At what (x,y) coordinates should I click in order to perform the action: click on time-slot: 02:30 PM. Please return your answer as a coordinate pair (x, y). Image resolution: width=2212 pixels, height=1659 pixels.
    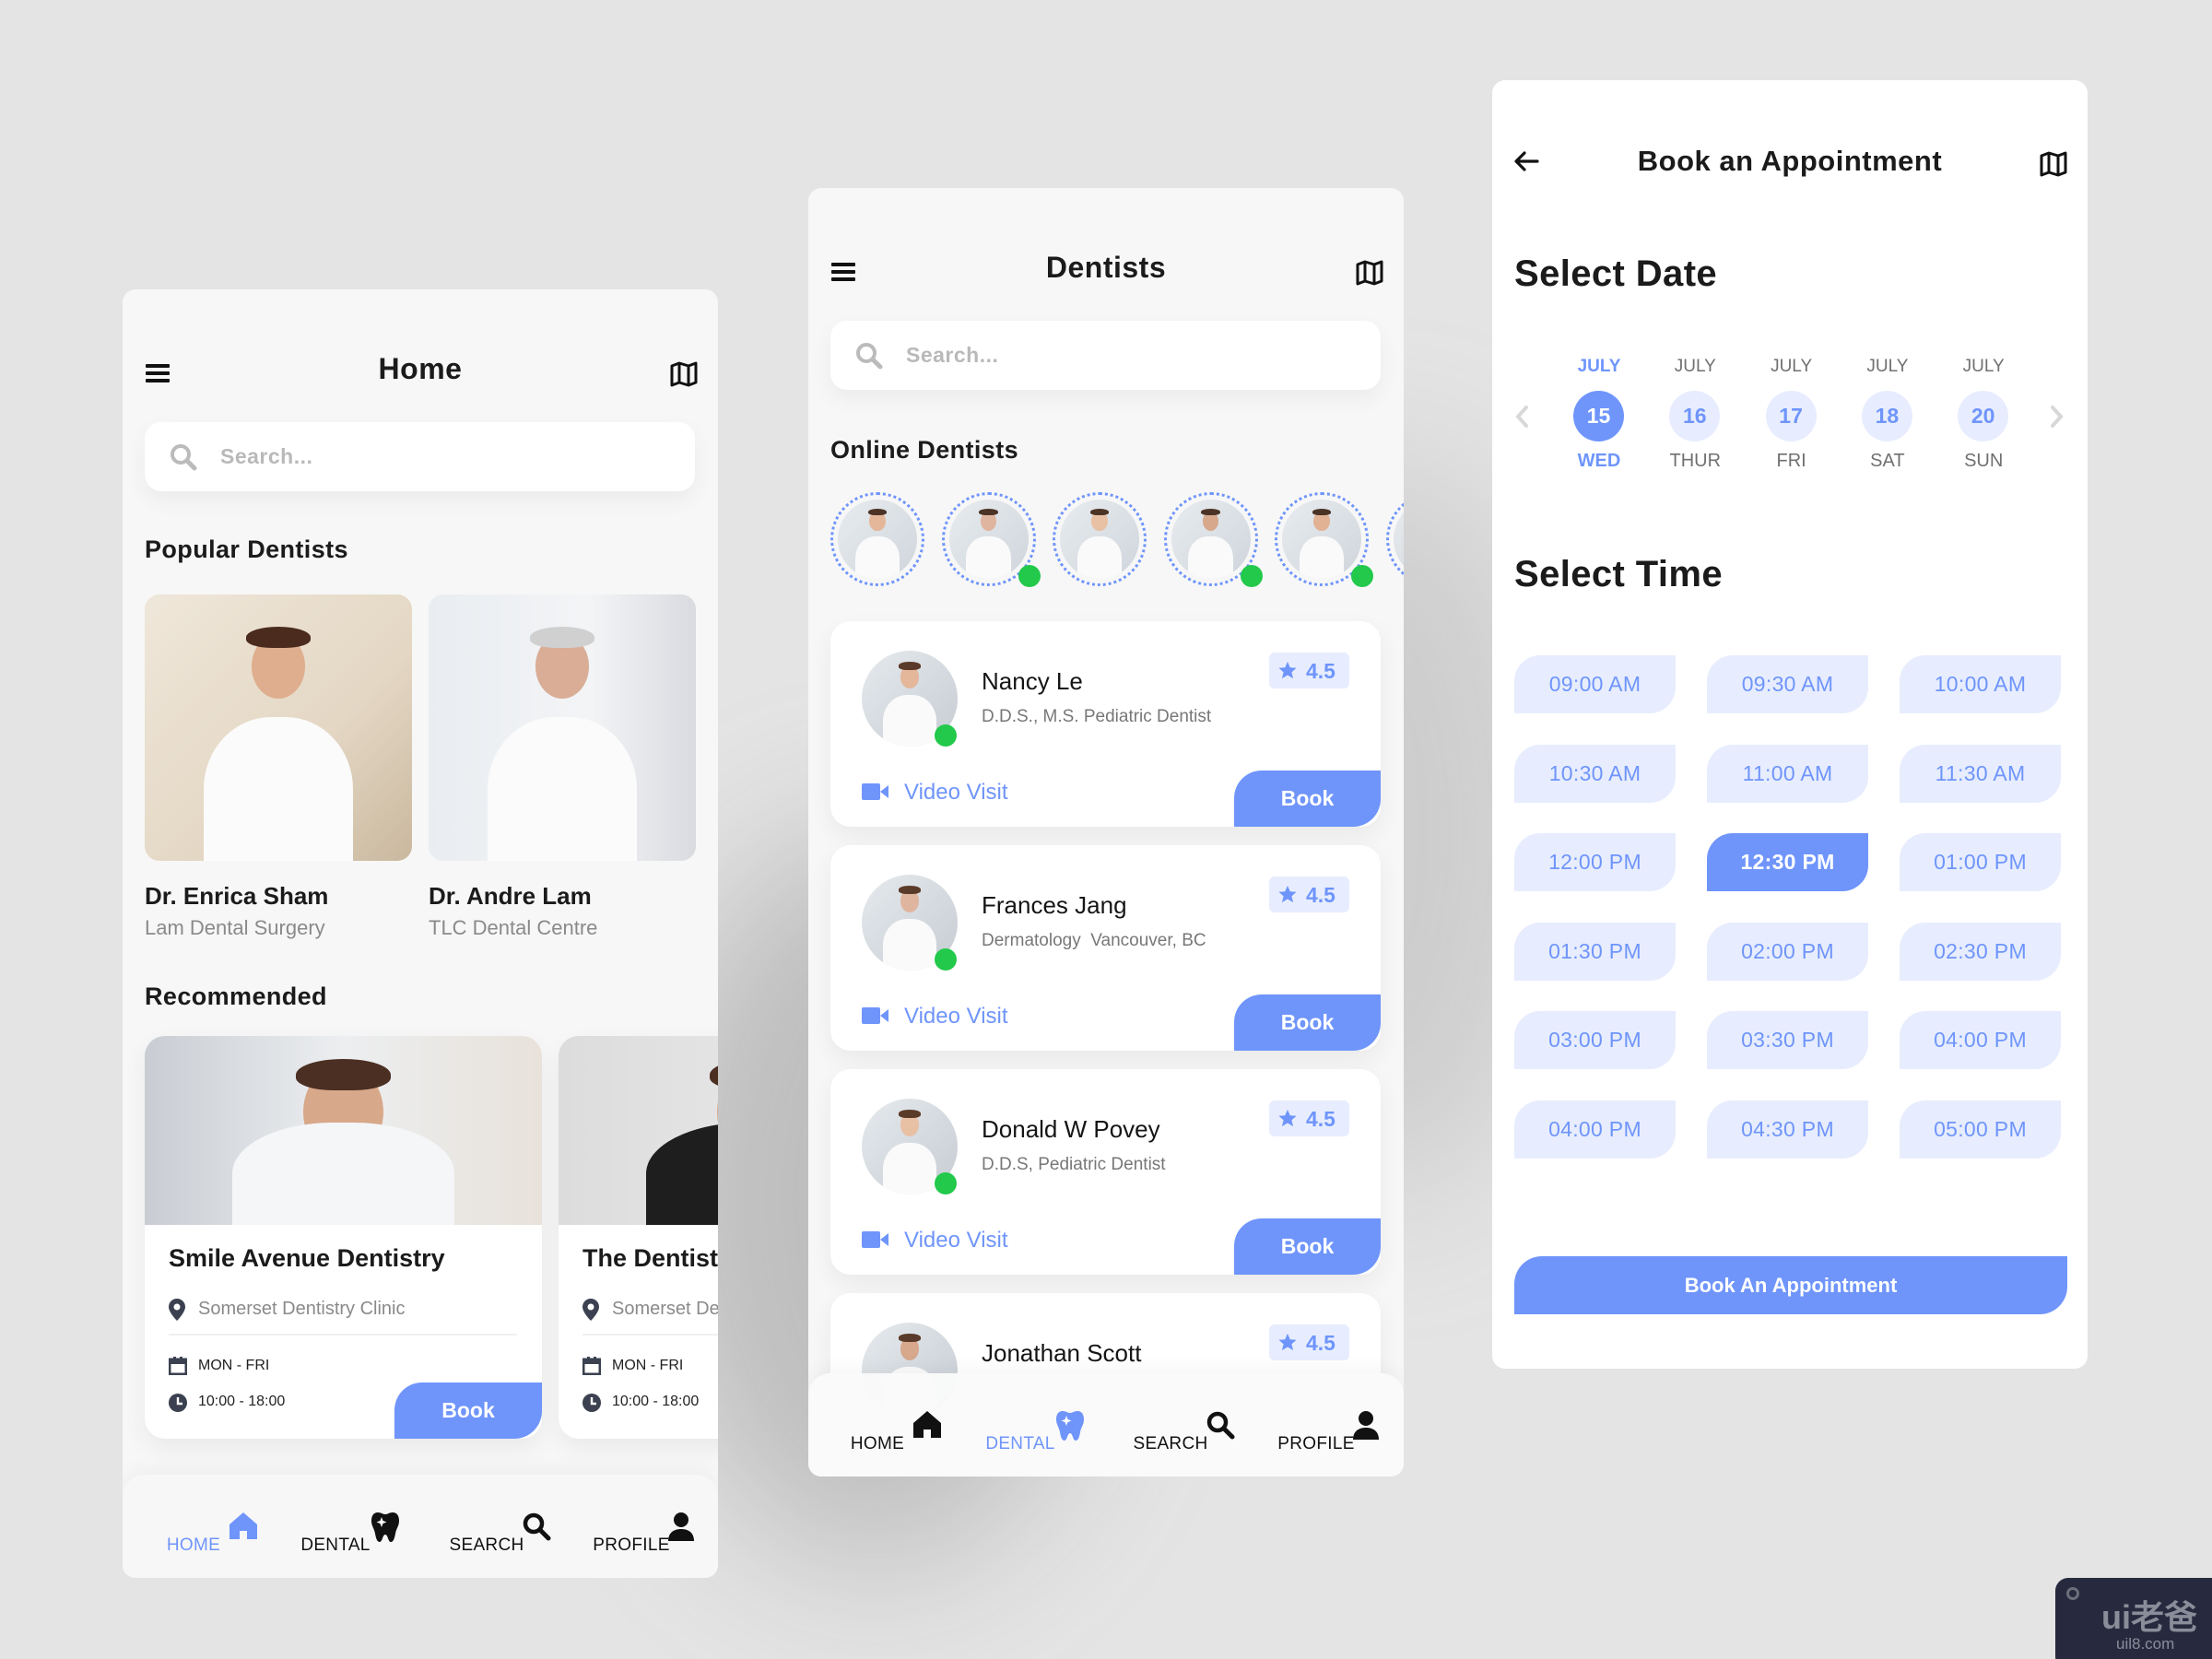
    Looking at the image, I should click on (1980, 951).